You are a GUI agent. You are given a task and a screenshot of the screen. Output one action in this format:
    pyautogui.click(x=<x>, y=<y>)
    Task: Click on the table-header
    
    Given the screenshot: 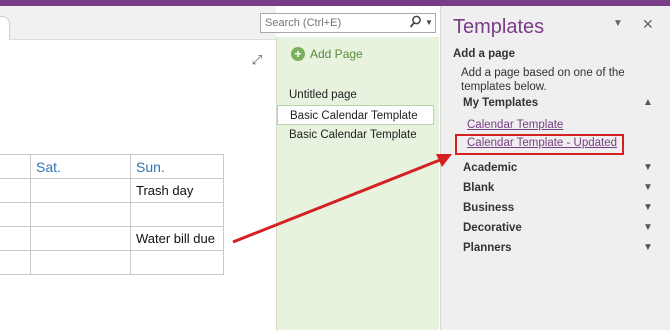 What is the action you would take?
    pyautogui.click(x=15, y=166)
    